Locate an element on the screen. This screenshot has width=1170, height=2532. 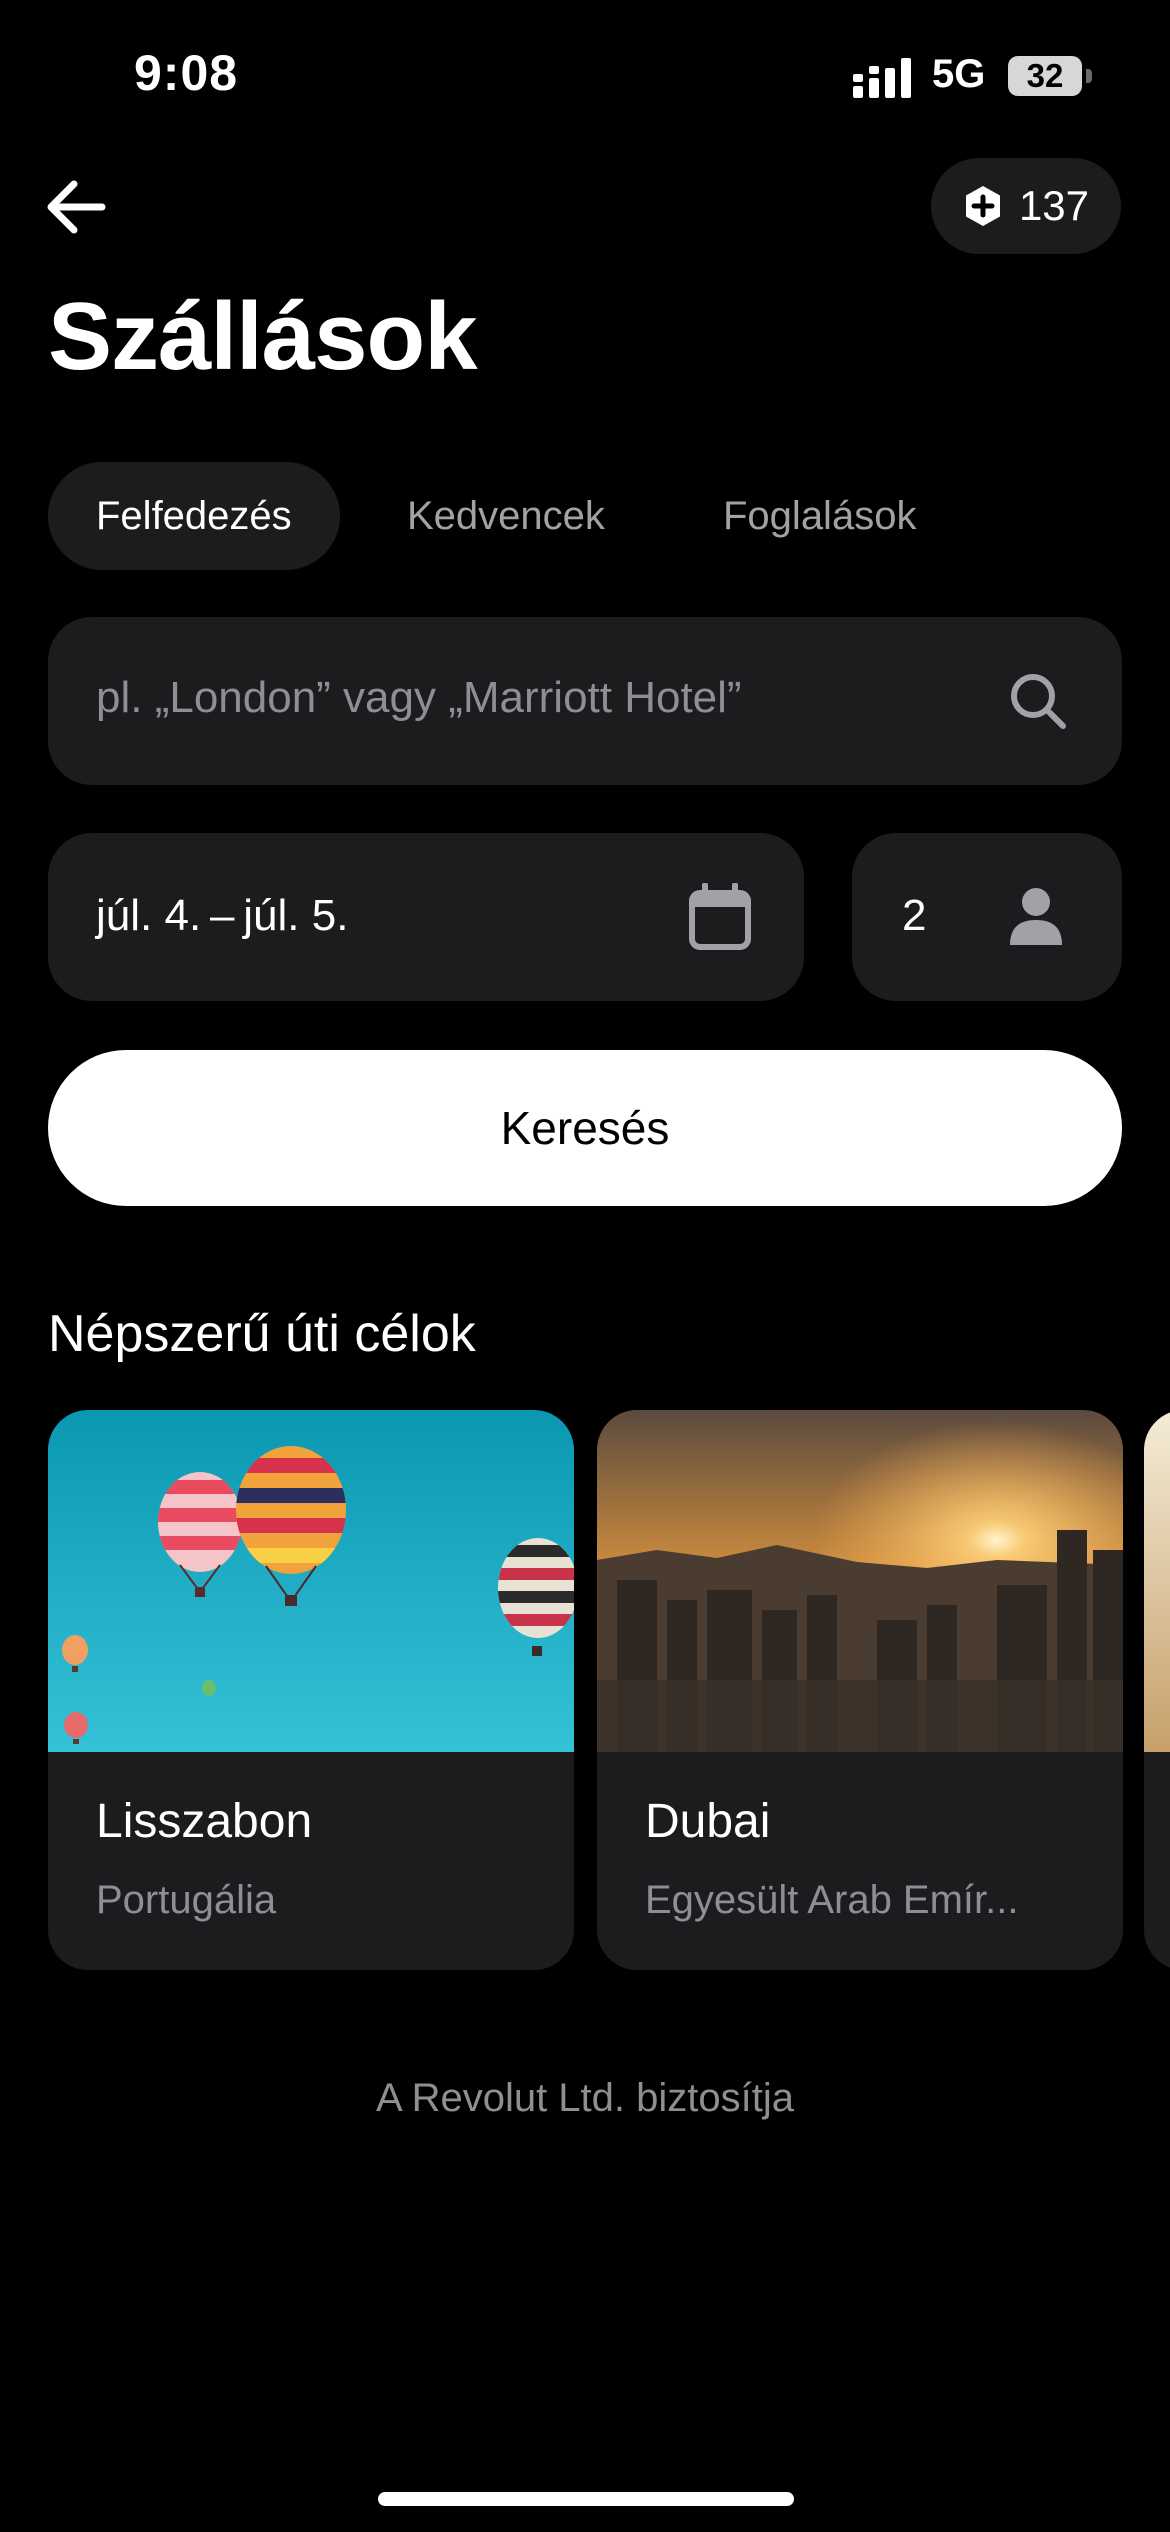
destination-country: Portugália is located at coordinates (186, 1900).